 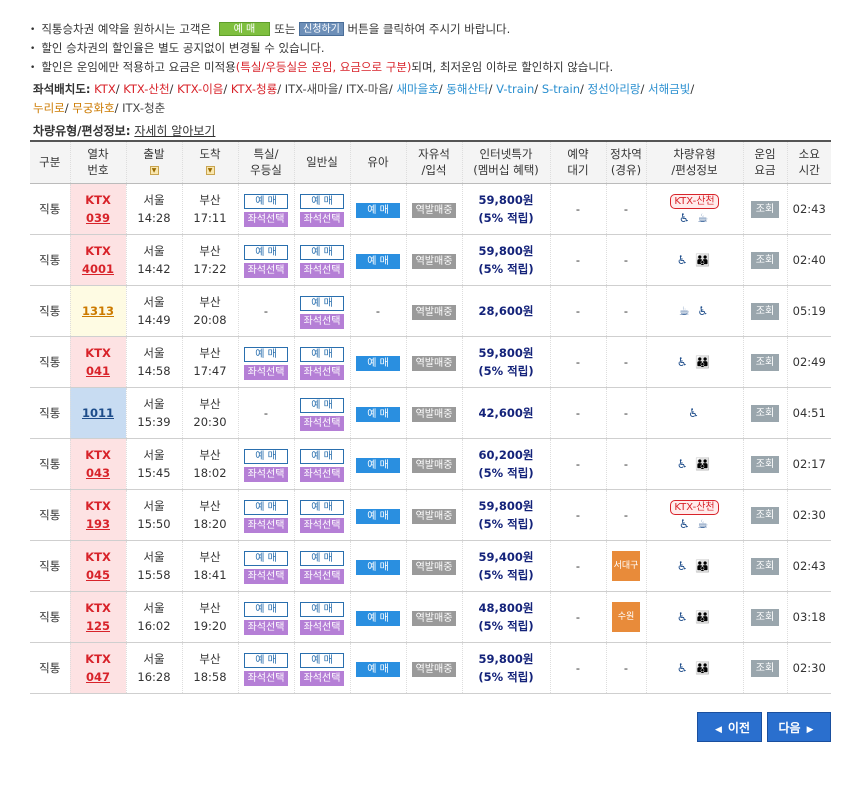 I want to click on sort-icon: ▼, so click(x=210, y=171).